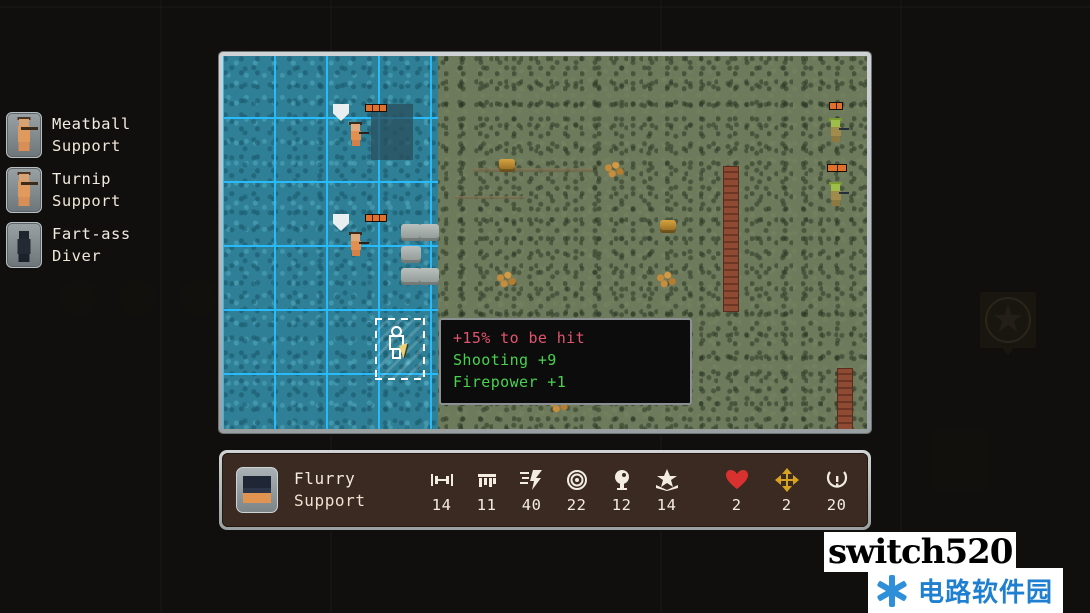 The height and width of the screenshot is (613, 1090). What do you see at coordinates (576, 504) in the screenshot?
I see `stat-value: 22` at bounding box center [576, 504].